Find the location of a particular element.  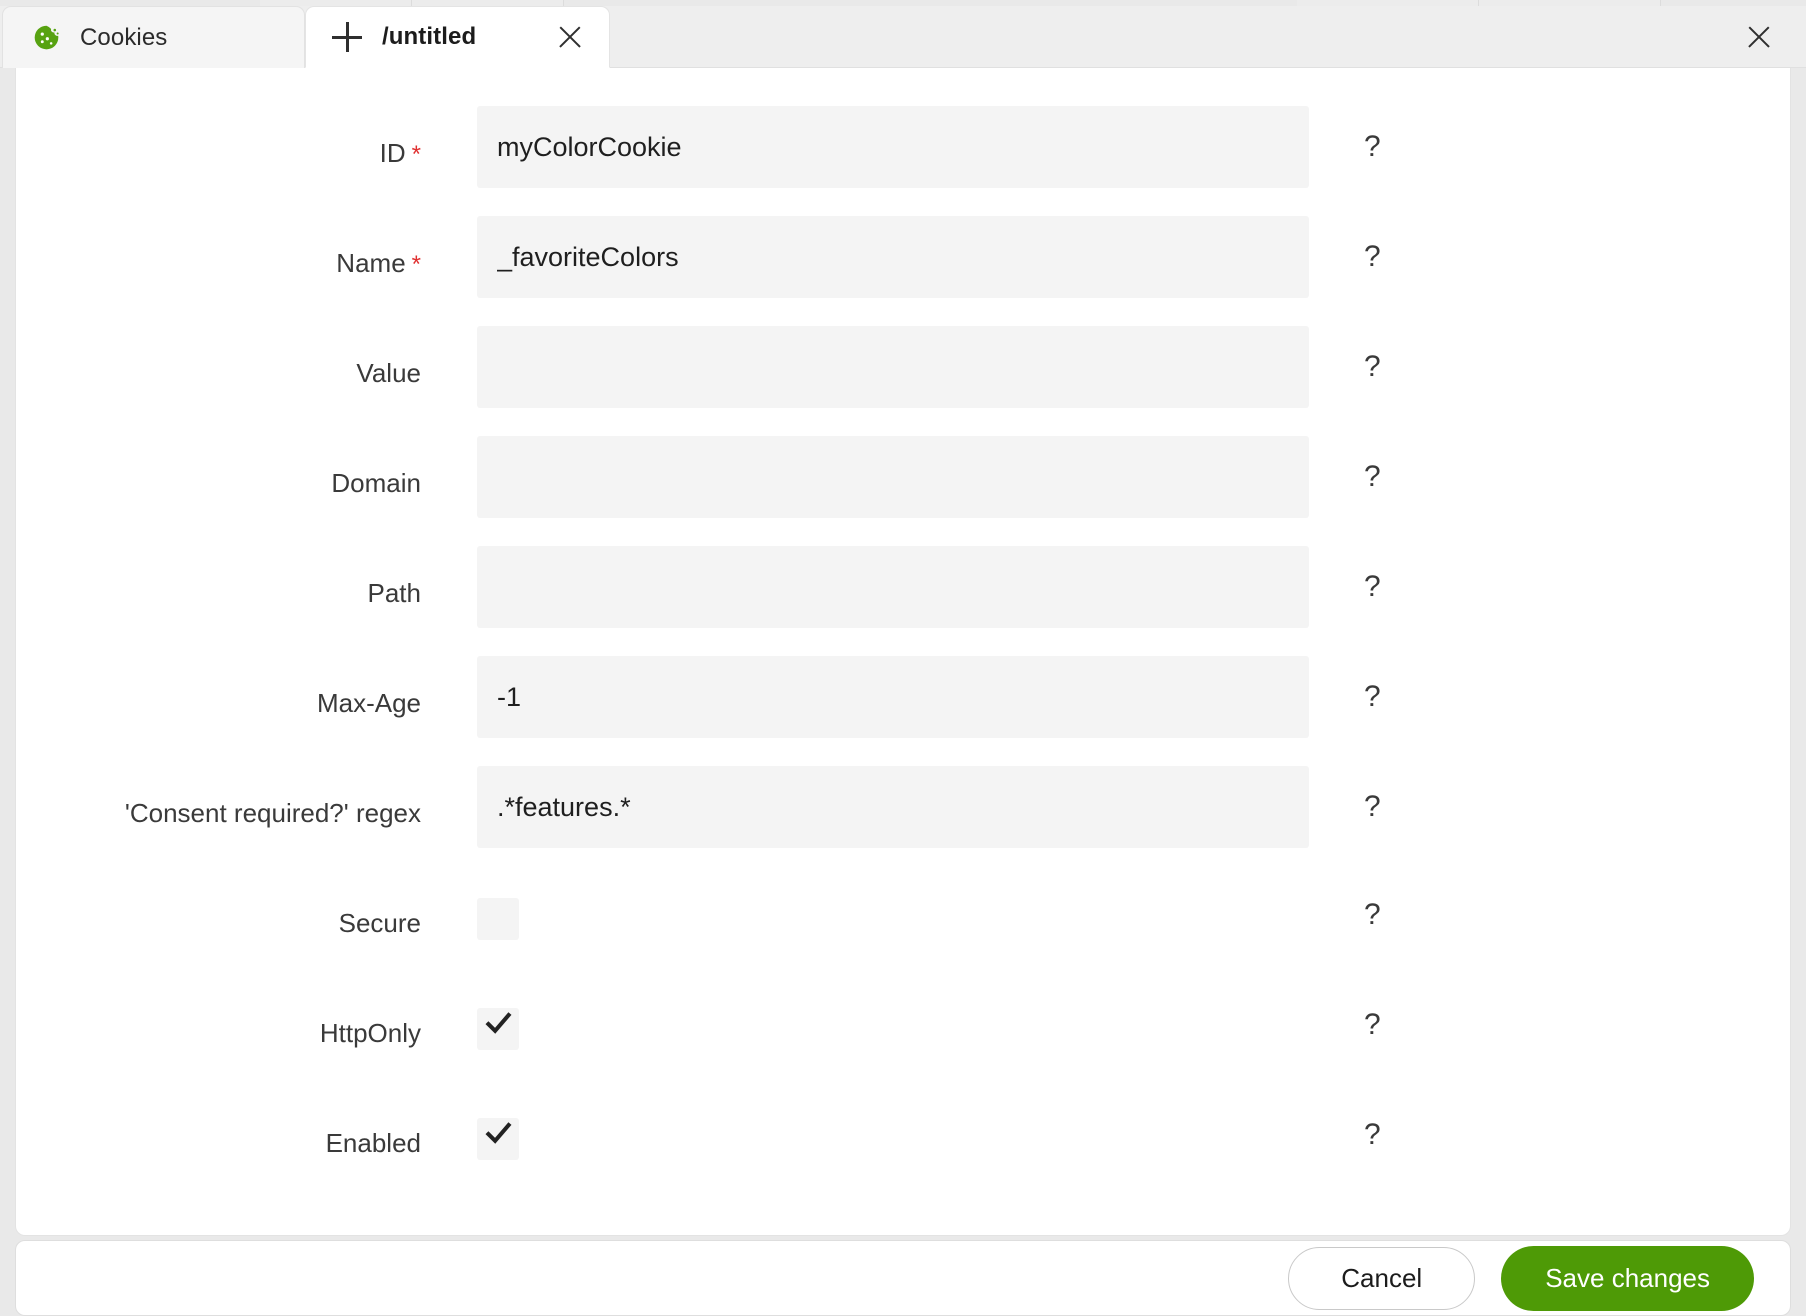

field-row-consent-regex: 'Consent required?' regex ? is located at coordinates (903, 821).